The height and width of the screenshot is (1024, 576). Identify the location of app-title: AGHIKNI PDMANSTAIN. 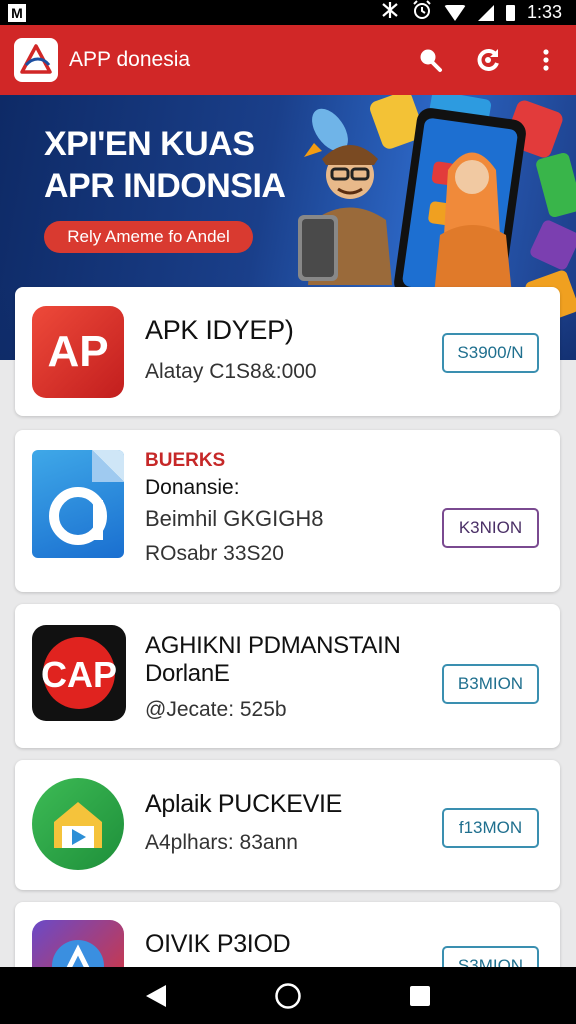
(273, 645).